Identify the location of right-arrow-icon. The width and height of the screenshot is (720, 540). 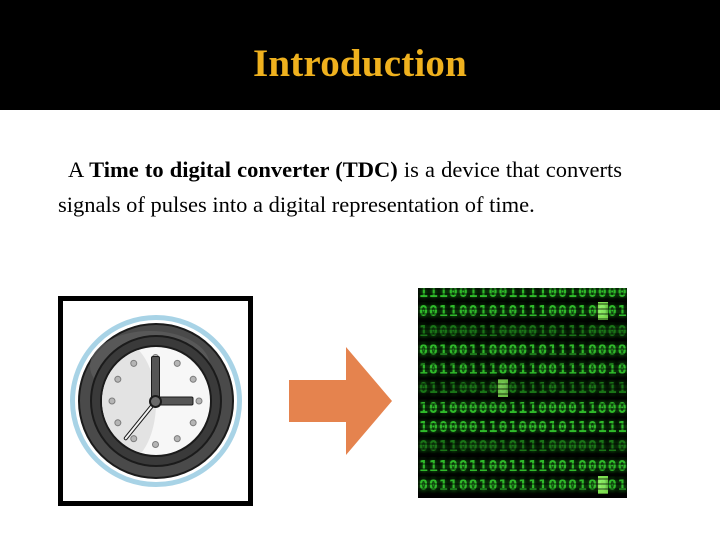
(340, 401).